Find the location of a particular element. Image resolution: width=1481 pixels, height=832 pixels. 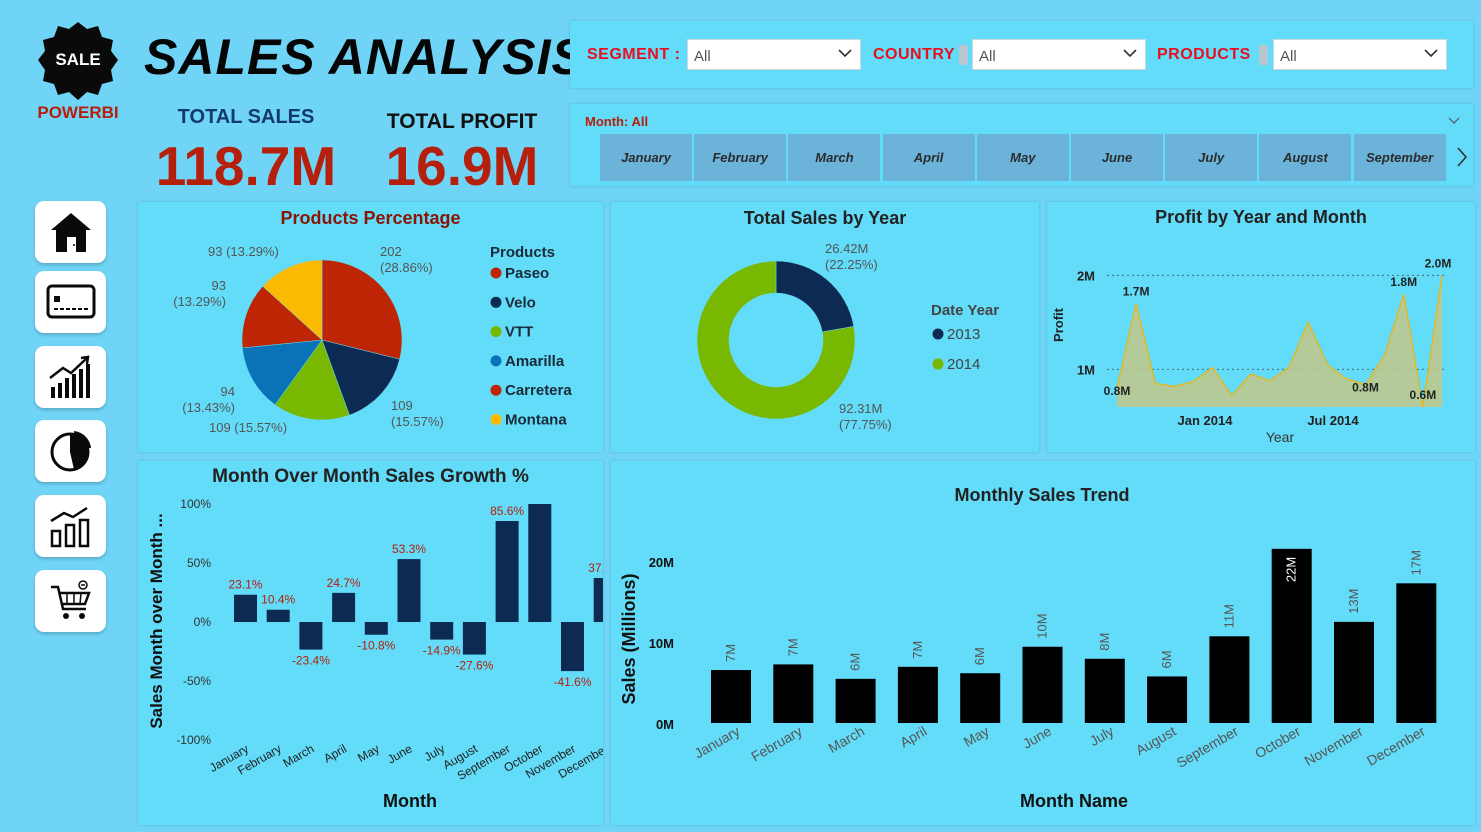

month-tile-july: July is located at coordinates (1211, 157).